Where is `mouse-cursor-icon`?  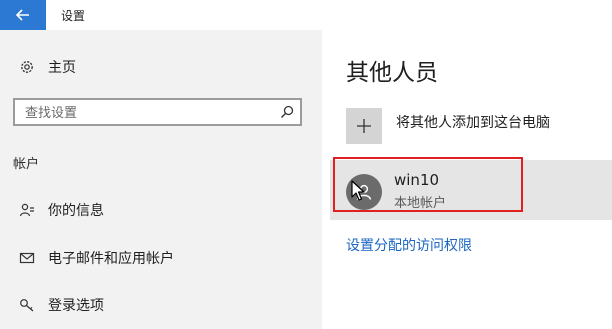
mouse-cursor-icon is located at coordinates (358, 190).